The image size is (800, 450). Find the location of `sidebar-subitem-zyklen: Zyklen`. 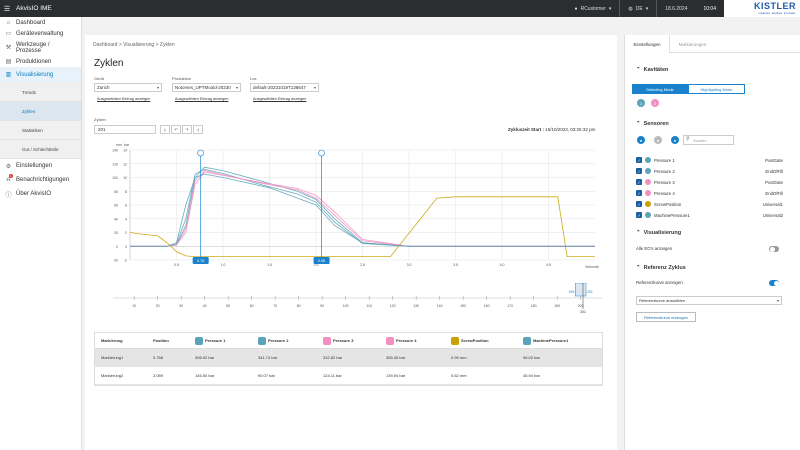

sidebar-subitem-zyklen: Zyklen is located at coordinates (40, 111).